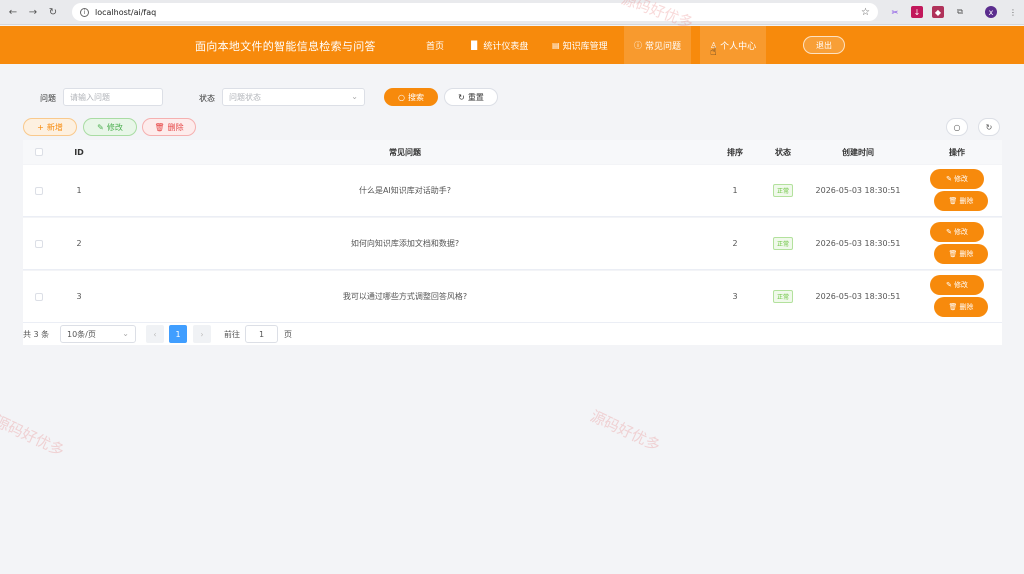 The width and height of the screenshot is (1024, 574). Describe the element at coordinates (178, 334) in the screenshot. I see `page-number-current: 1` at that location.